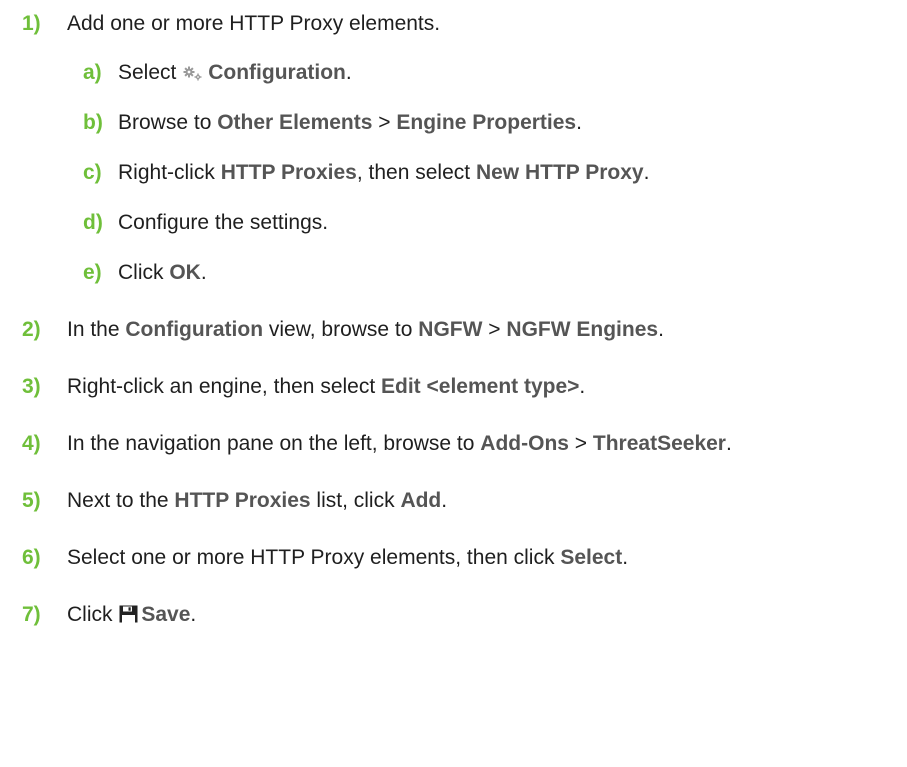 The height and width of the screenshot is (767, 907). I want to click on step-number: 2), so click(31, 329).